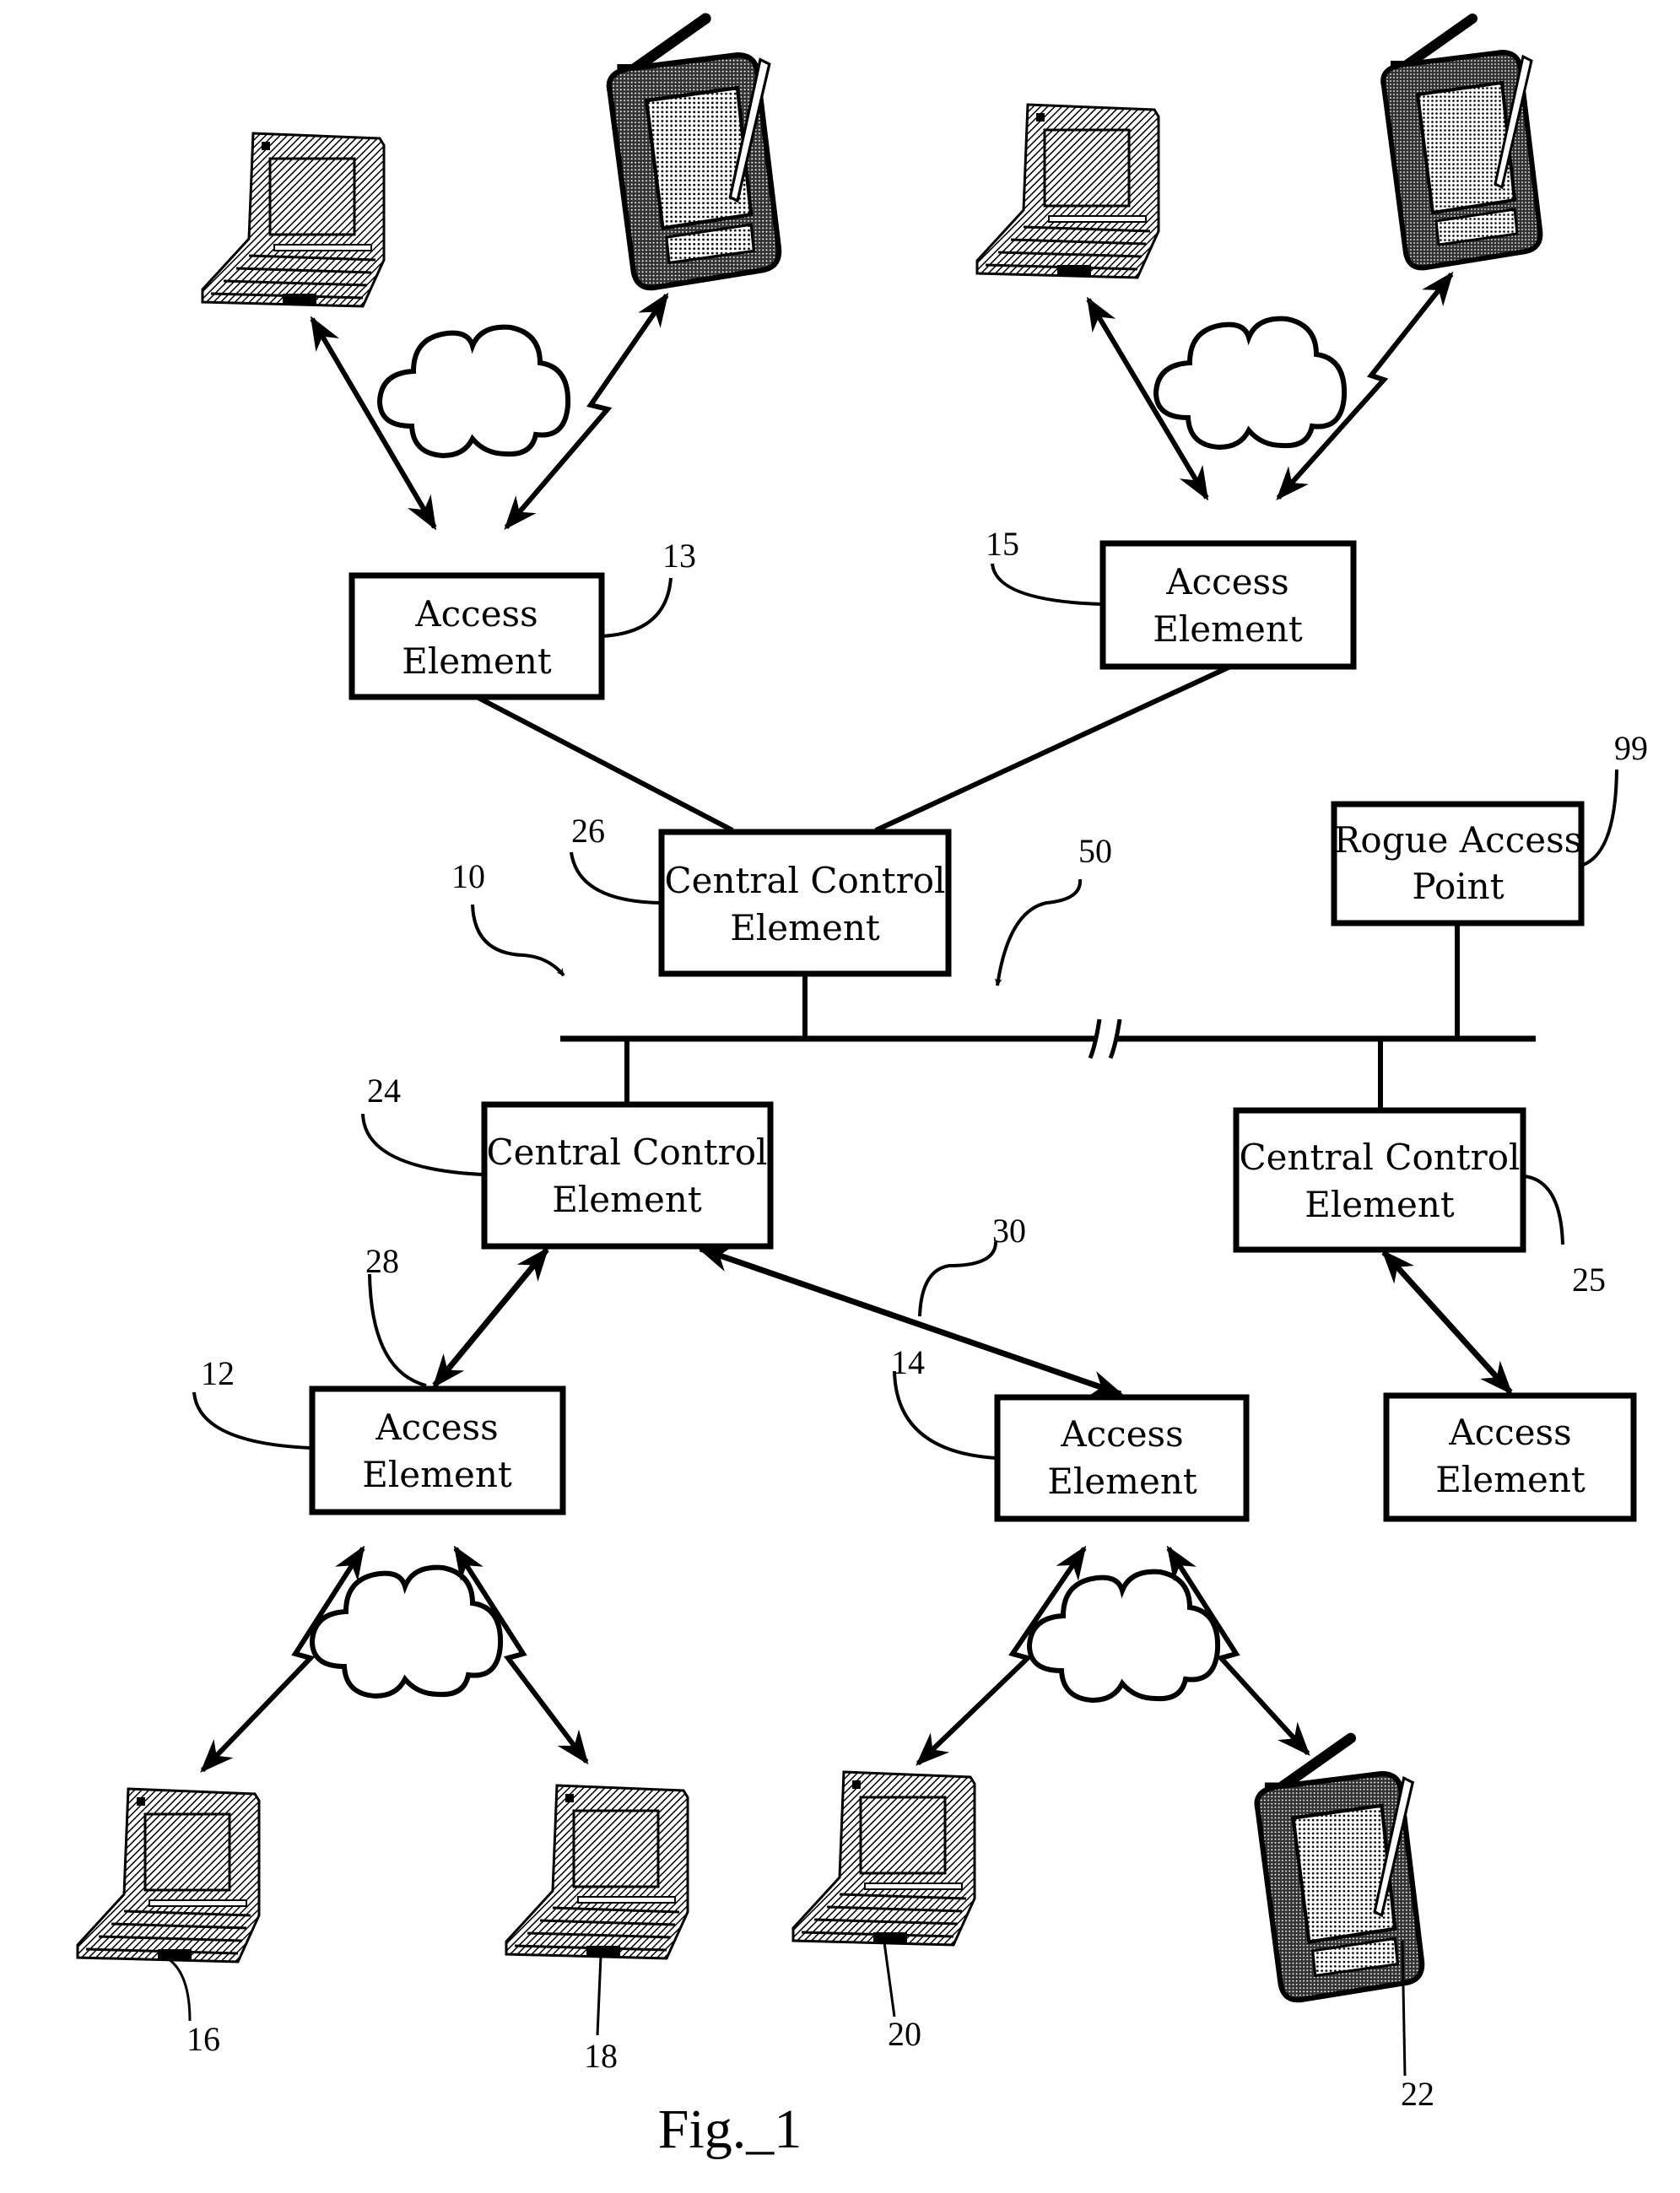 This screenshot has width=1680, height=2193. I want to click on box-label: Rogue Access, so click(1458, 840).